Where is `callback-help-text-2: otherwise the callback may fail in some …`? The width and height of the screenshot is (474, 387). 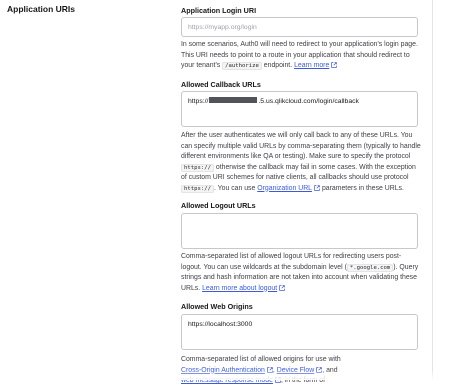
callback-help-text-2: otherwise the callback may fail in some … is located at coordinates (298, 172).